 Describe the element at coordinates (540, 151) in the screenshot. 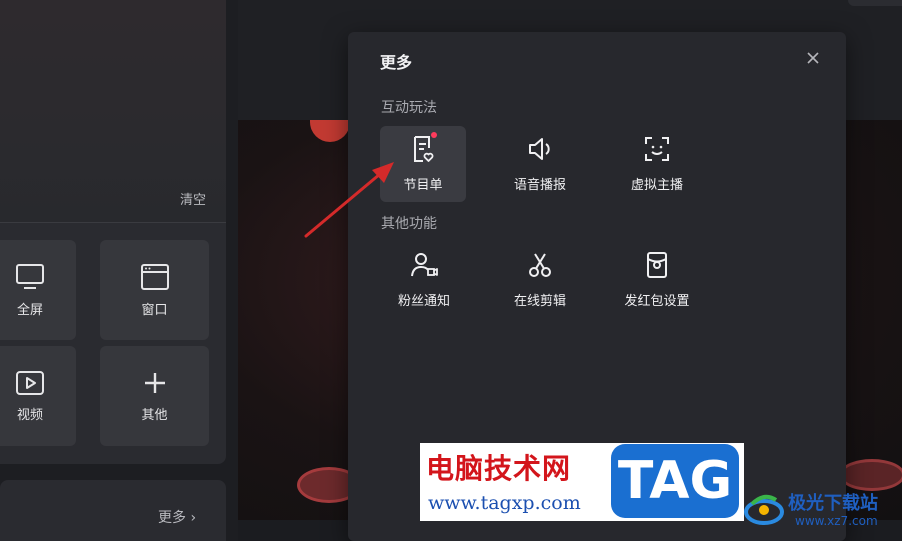

I see `speaker-icon` at that location.